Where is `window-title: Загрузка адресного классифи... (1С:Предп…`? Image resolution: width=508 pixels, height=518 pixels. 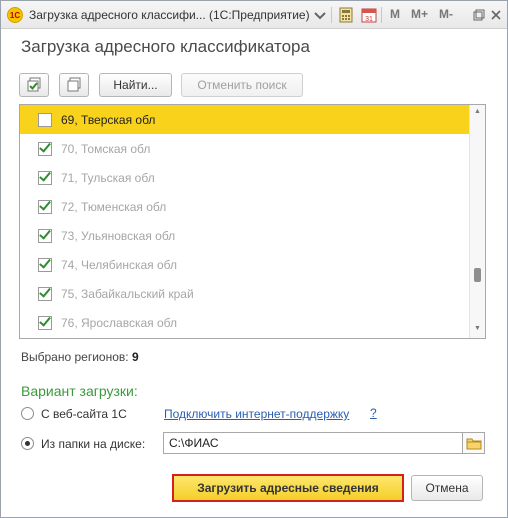 window-title: Загрузка адресного классифи... (1С:Предп… is located at coordinates (169, 15).